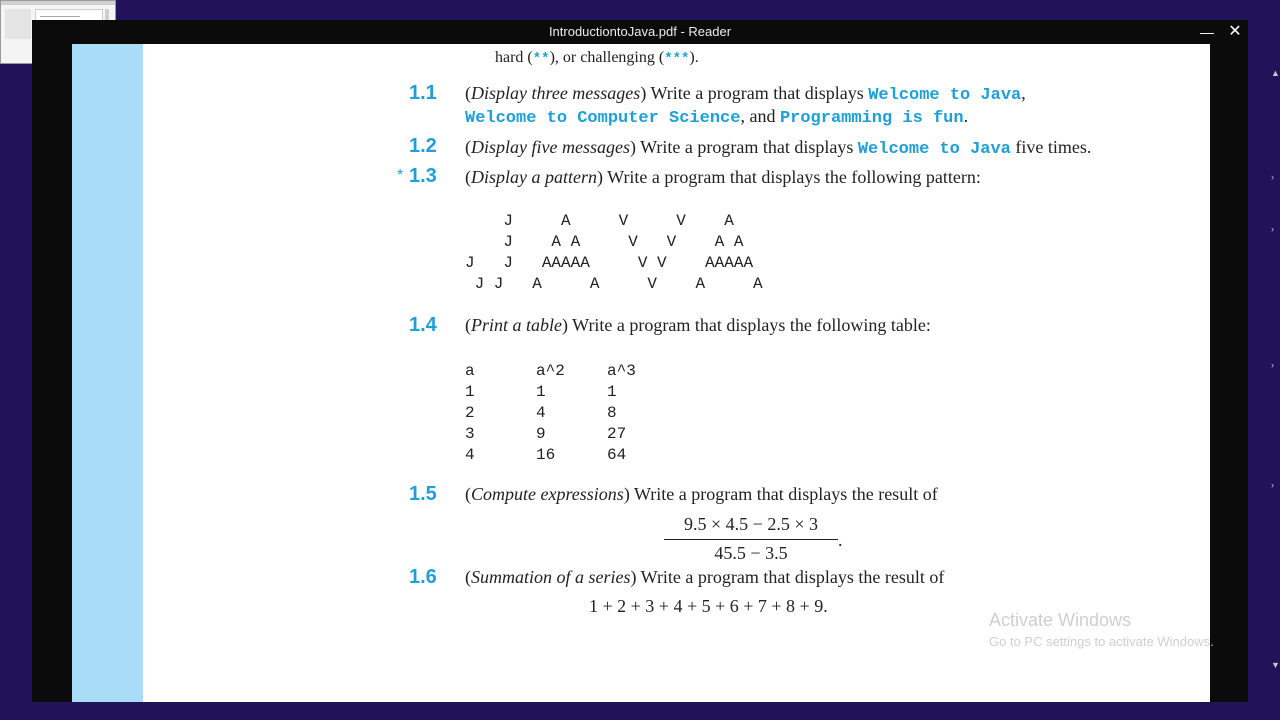  Describe the element at coordinates (1101, 641) in the screenshot. I see `activation-watermark-subtitle: Go to PC settings to activate Windows.` at that location.